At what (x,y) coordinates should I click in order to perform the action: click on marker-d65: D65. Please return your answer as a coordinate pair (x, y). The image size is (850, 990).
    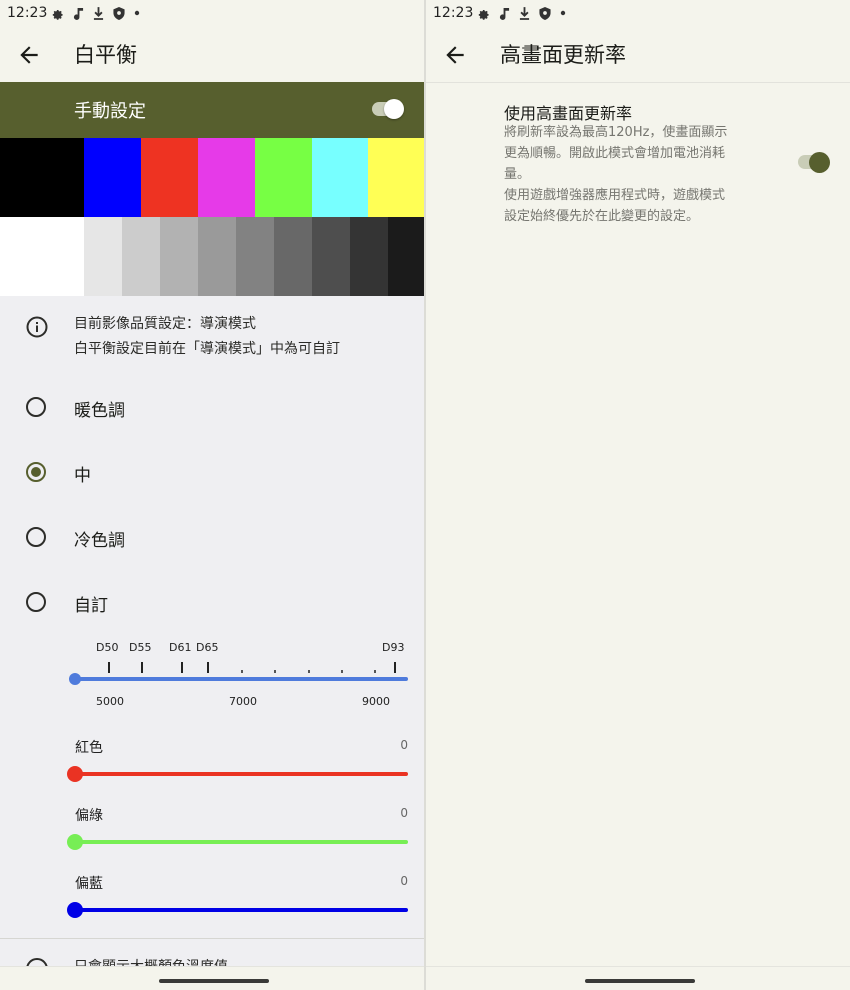
    Looking at the image, I should click on (207, 647).